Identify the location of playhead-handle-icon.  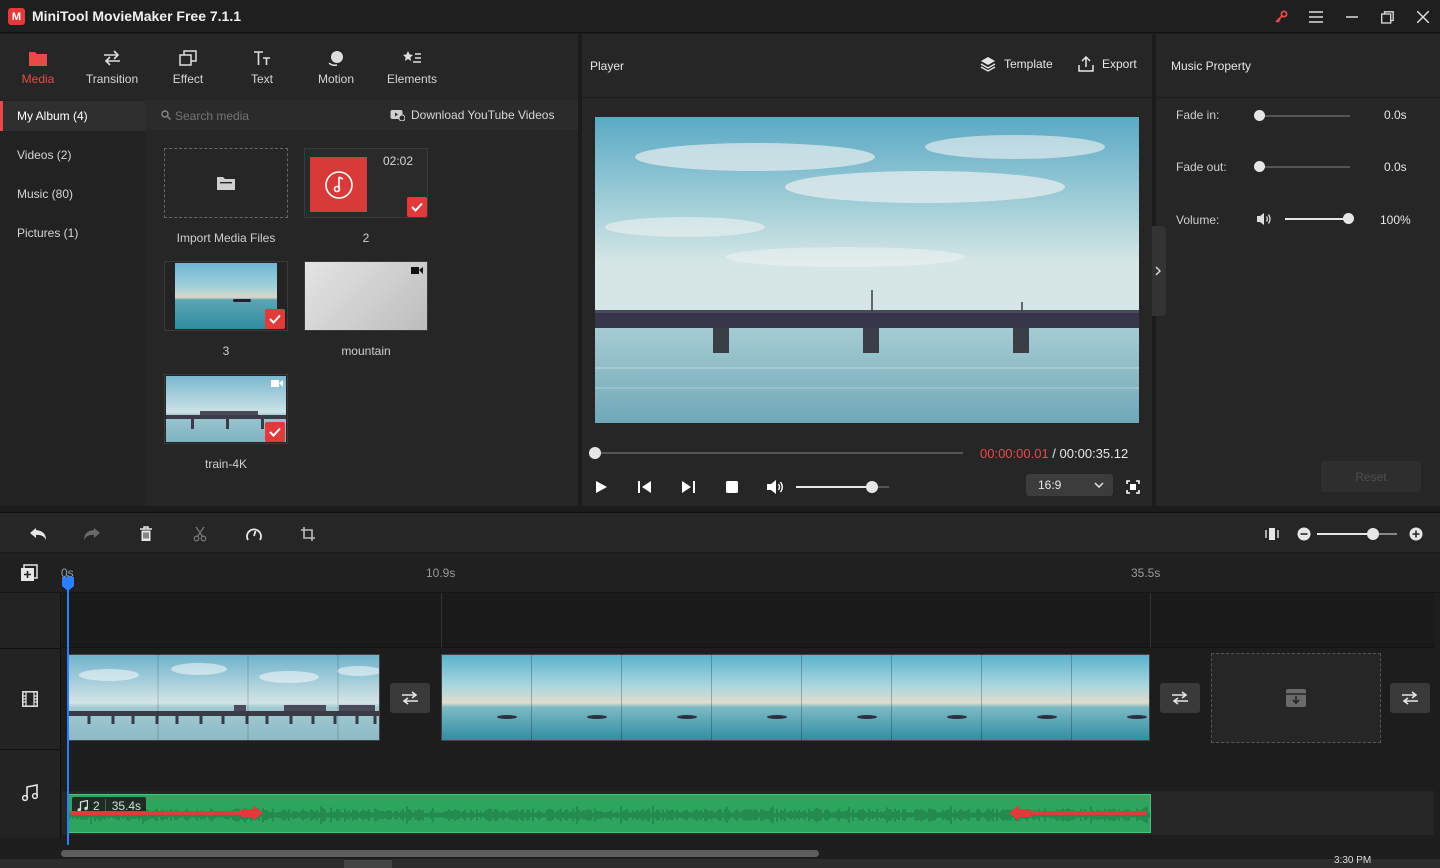
(68, 584).